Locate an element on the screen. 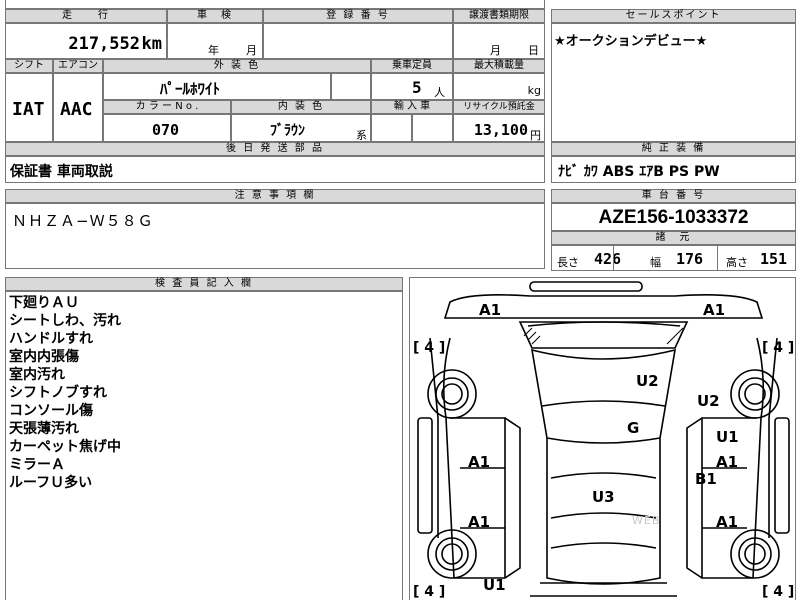 This screenshot has width=800, height=600. height-value: 151 is located at coordinates (774, 259).